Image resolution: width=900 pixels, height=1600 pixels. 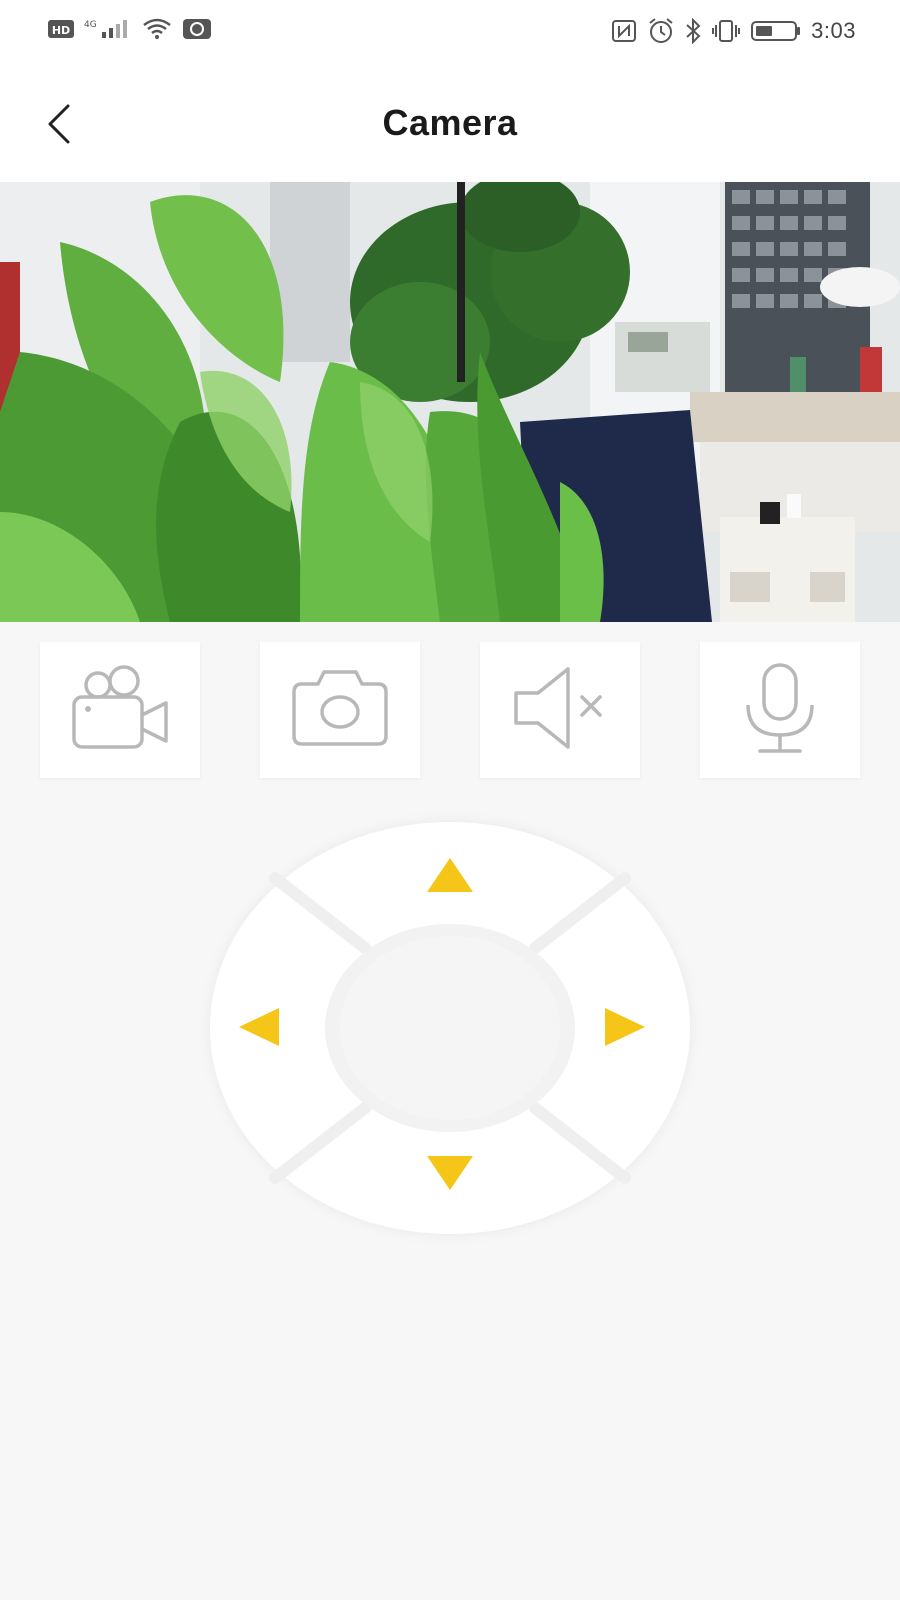 I want to click on page-title: Camera, so click(x=450, y=122).